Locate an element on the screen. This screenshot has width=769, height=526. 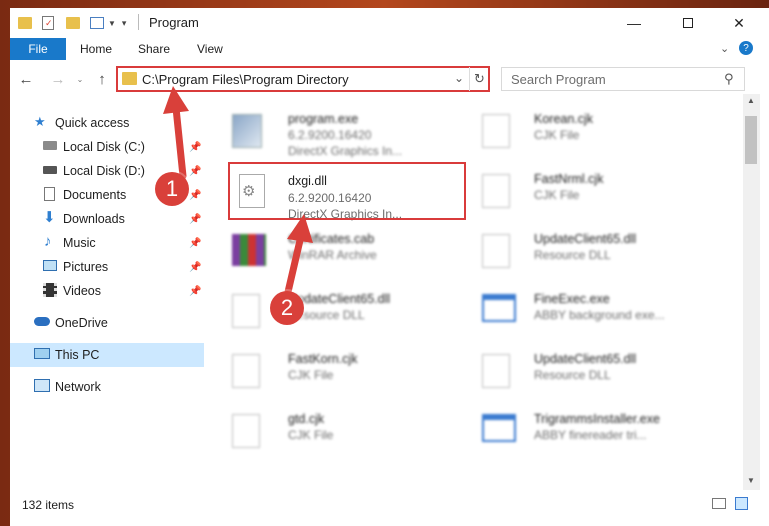
chevron-down-icon: ▼ is located at coordinates (112, 23).